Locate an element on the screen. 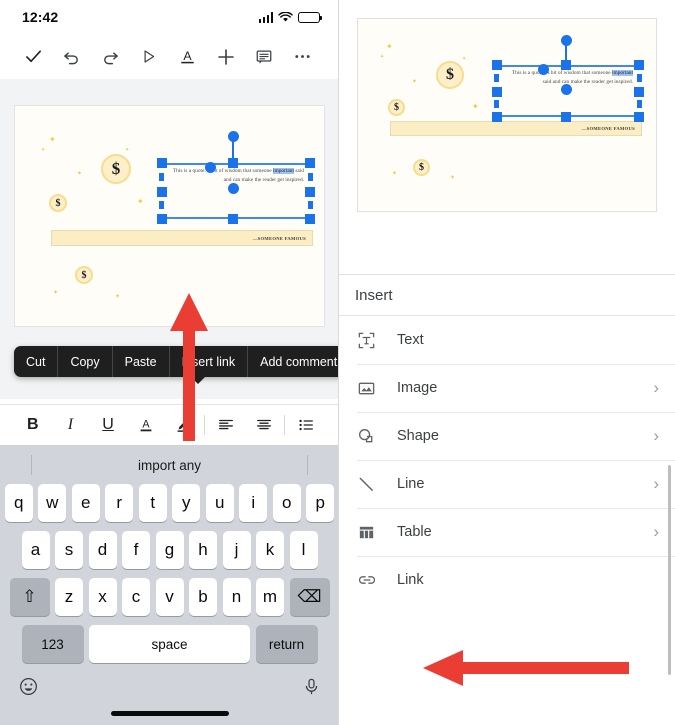  present-play-icon is located at coordinates (149, 57).